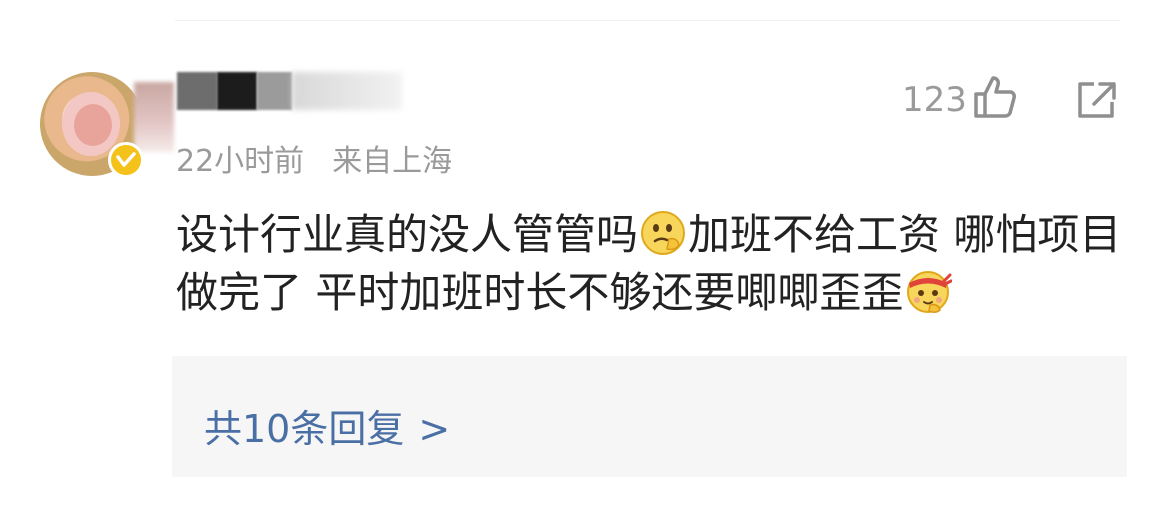 This screenshot has width=1169, height=531. I want to click on chevron-right-icon: >, so click(434, 429).